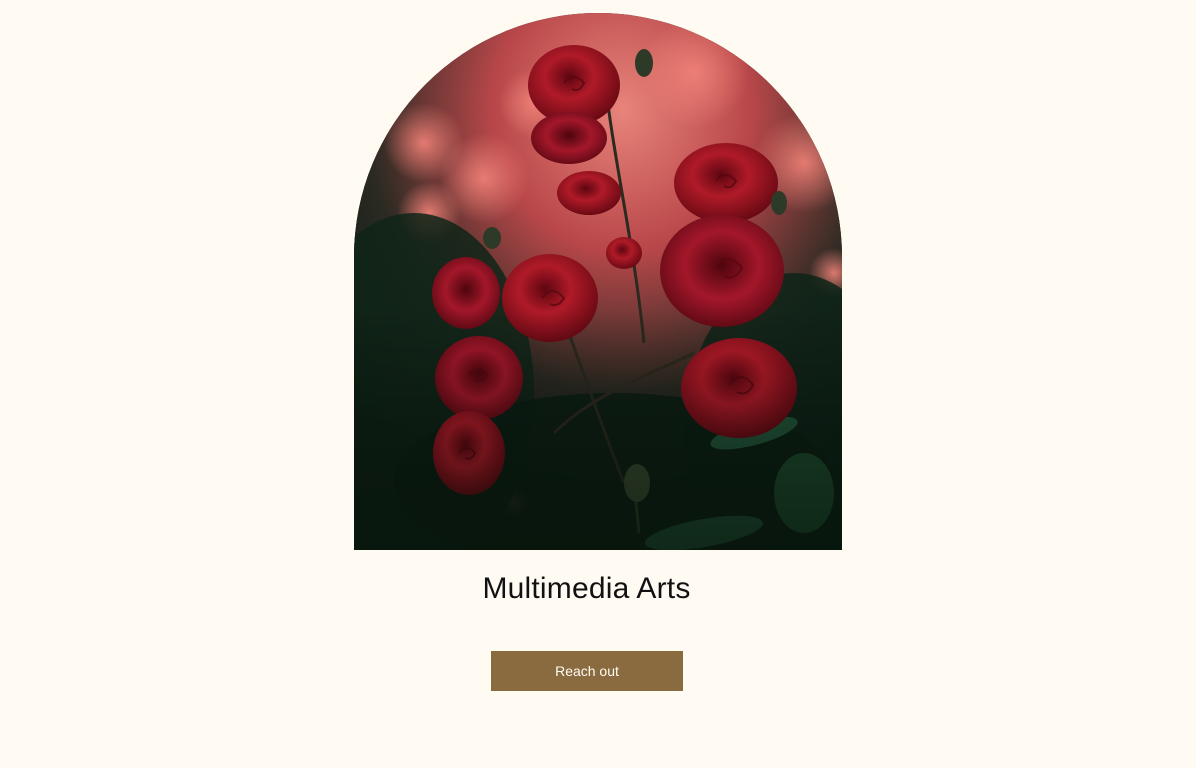 Image resolution: width=1196 pixels, height=768 pixels. What do you see at coordinates (587, 671) in the screenshot?
I see `reach-out-button: Reach out` at bounding box center [587, 671].